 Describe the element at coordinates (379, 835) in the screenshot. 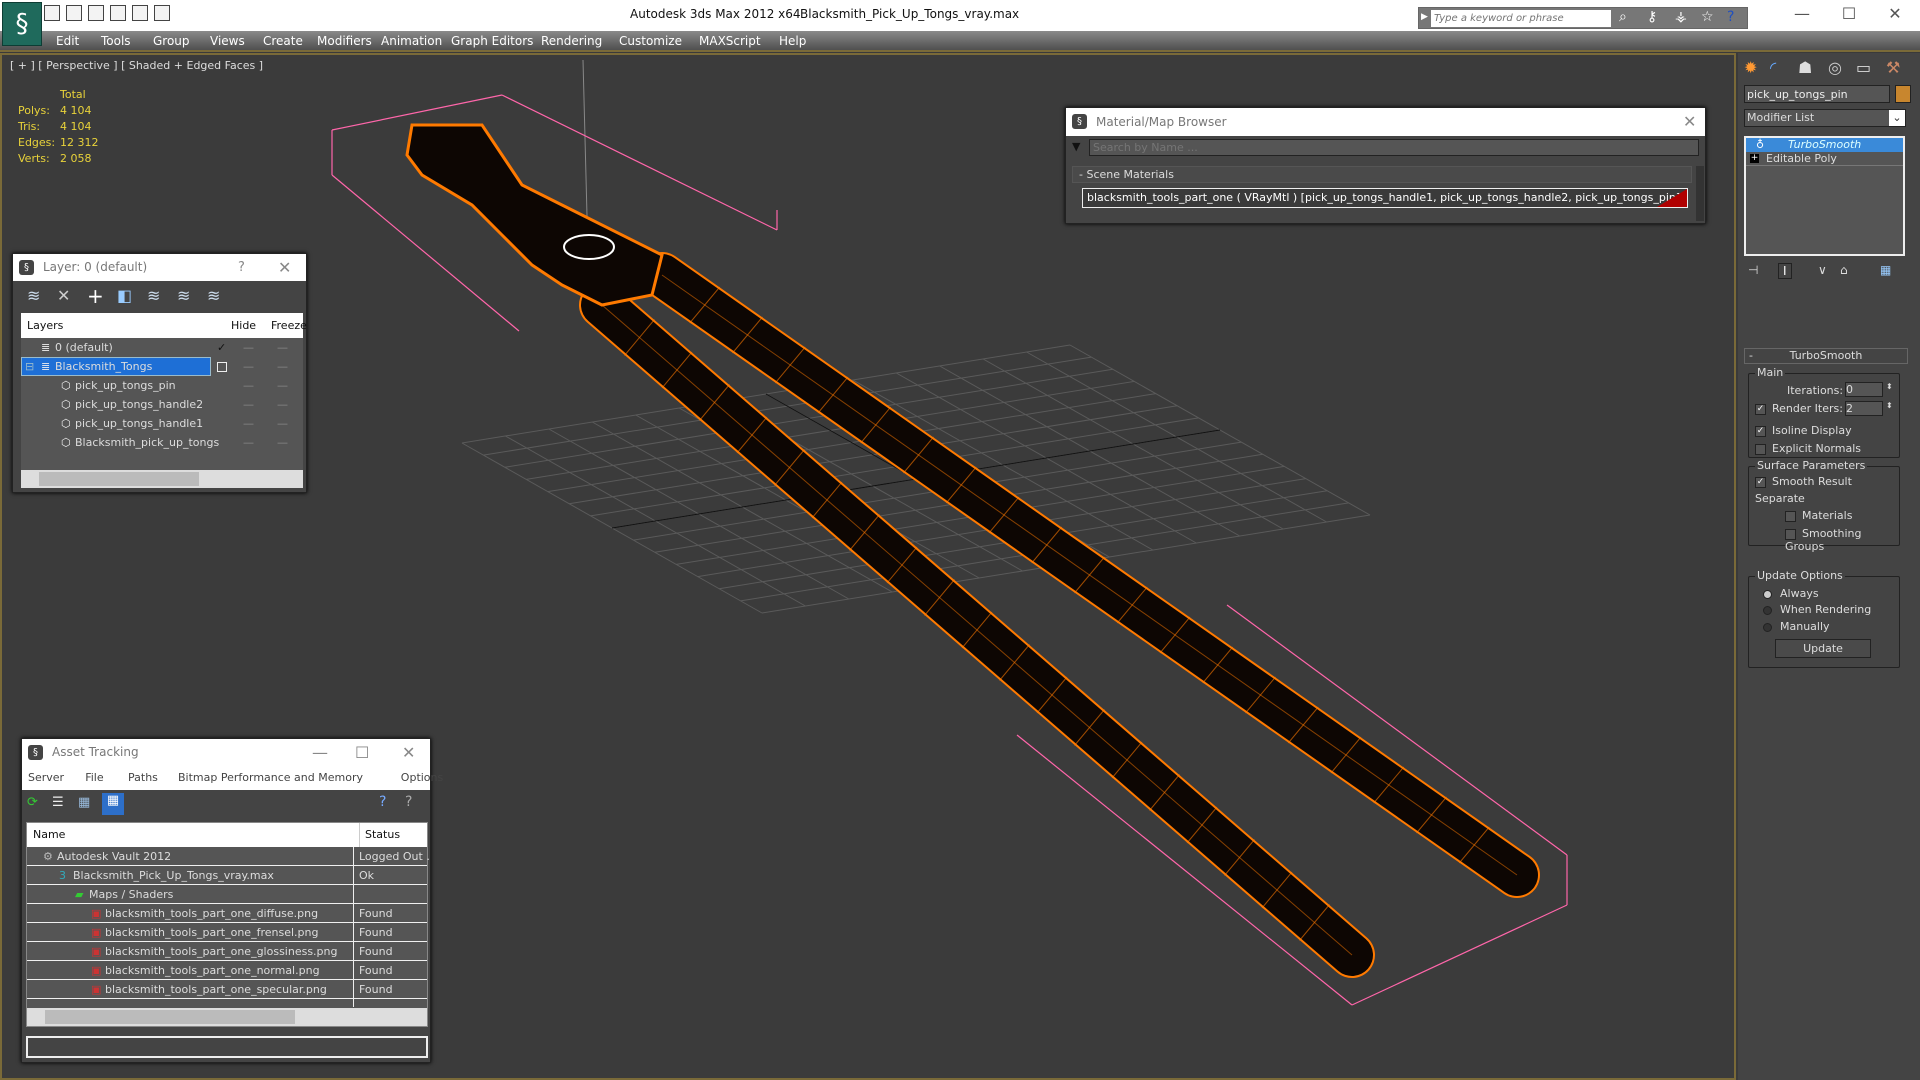

I see `col-status: Status` at that location.